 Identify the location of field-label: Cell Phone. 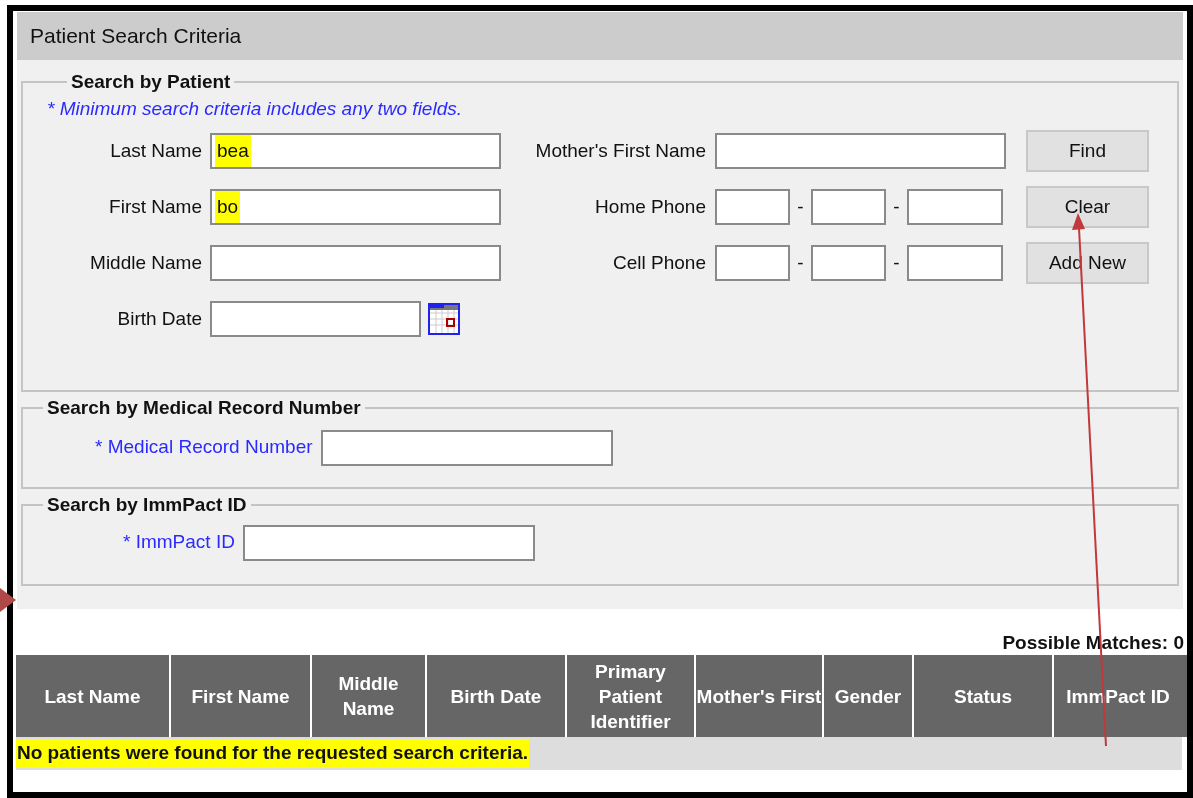
(659, 262).